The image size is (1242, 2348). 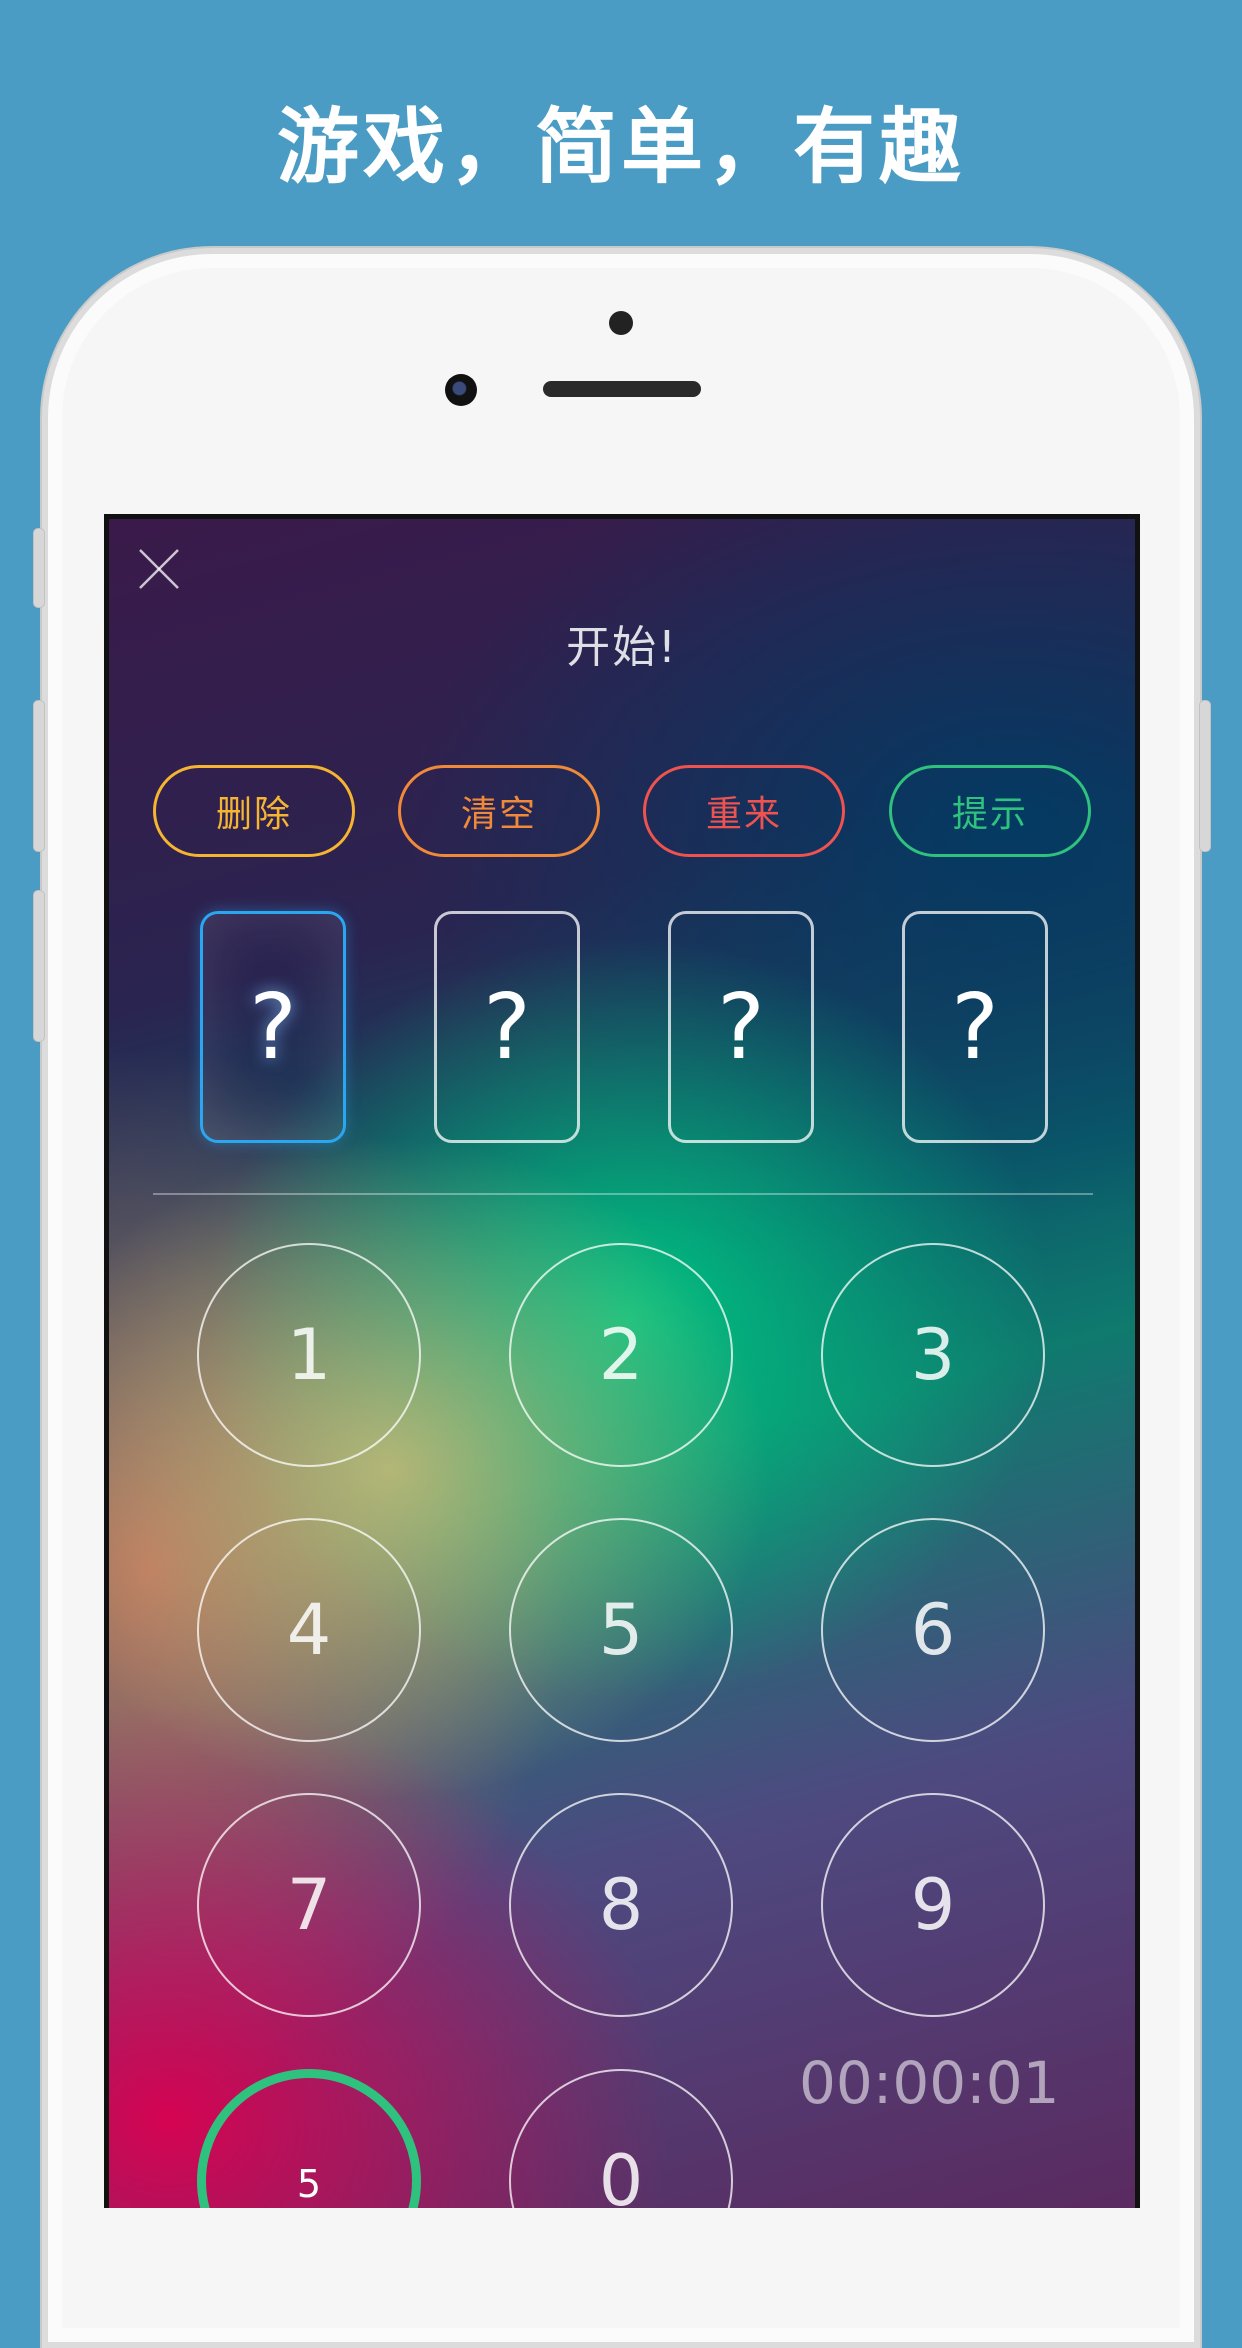 I want to click on close-icon, so click(x=159, y=569).